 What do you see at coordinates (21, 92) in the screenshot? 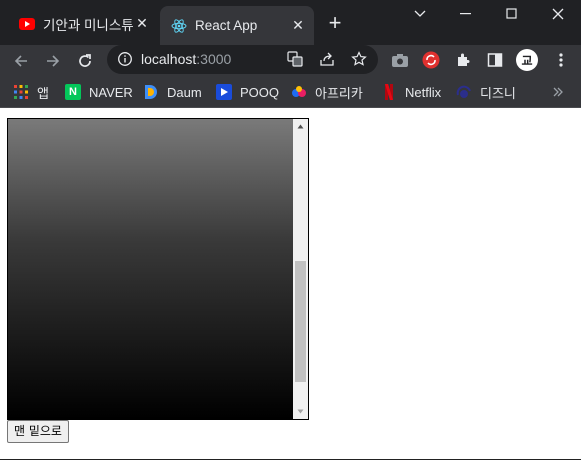
I see `apps-grid-icon` at bounding box center [21, 92].